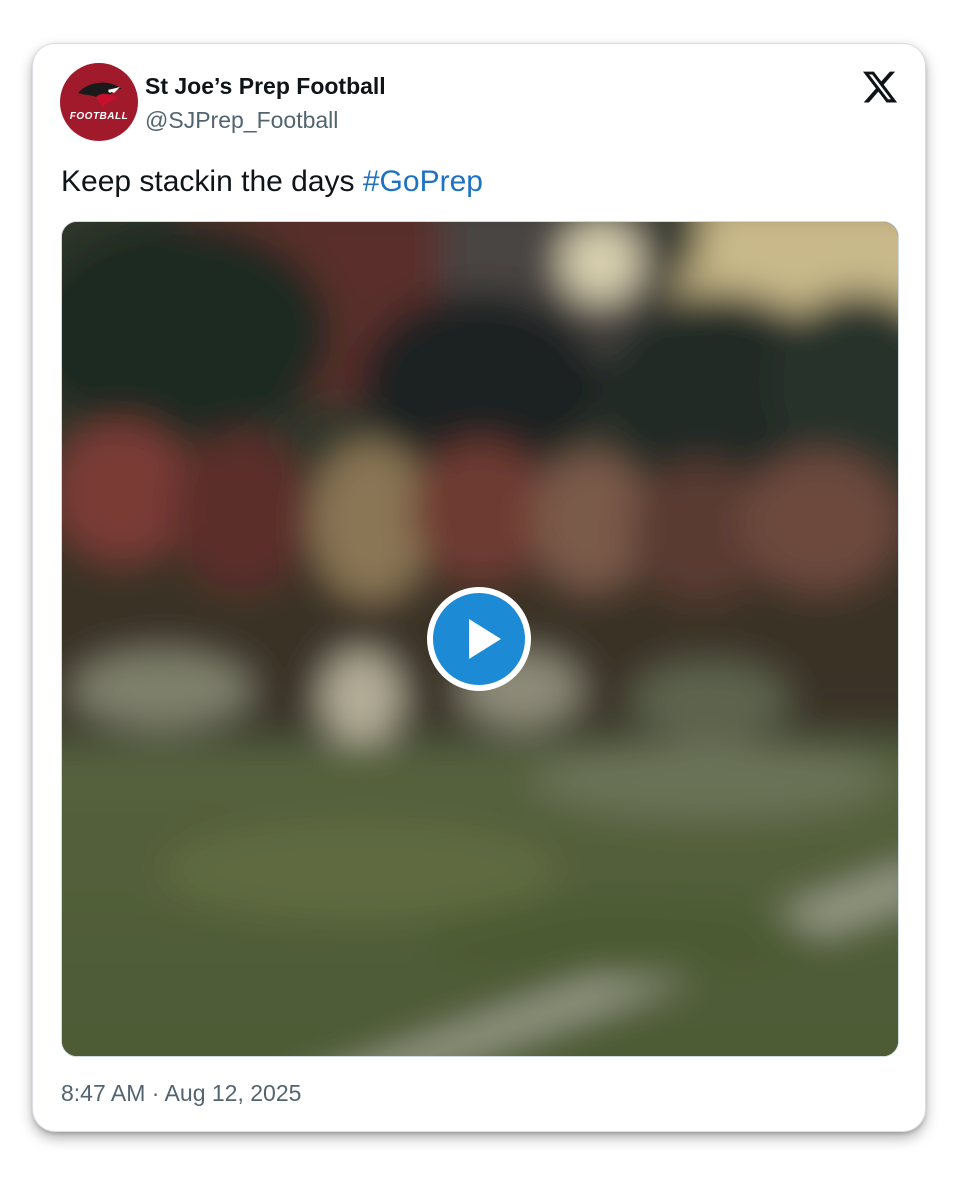 Image resolution: width=959 pixels, height=1193 pixels. What do you see at coordinates (423, 181) in the screenshot?
I see `hashtag-link: #GoPrep` at bounding box center [423, 181].